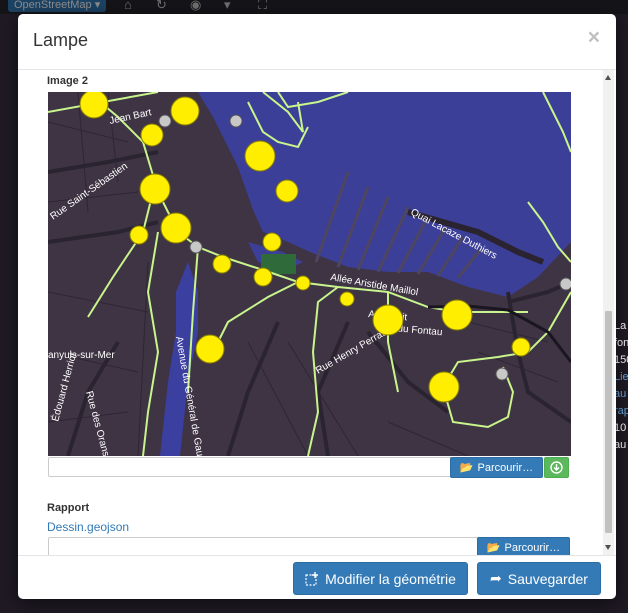 The height and width of the screenshot is (613, 628). What do you see at coordinates (81, 355) in the screenshot?
I see `street-label-banyuls: anyuls-sur-Mer` at bounding box center [81, 355].